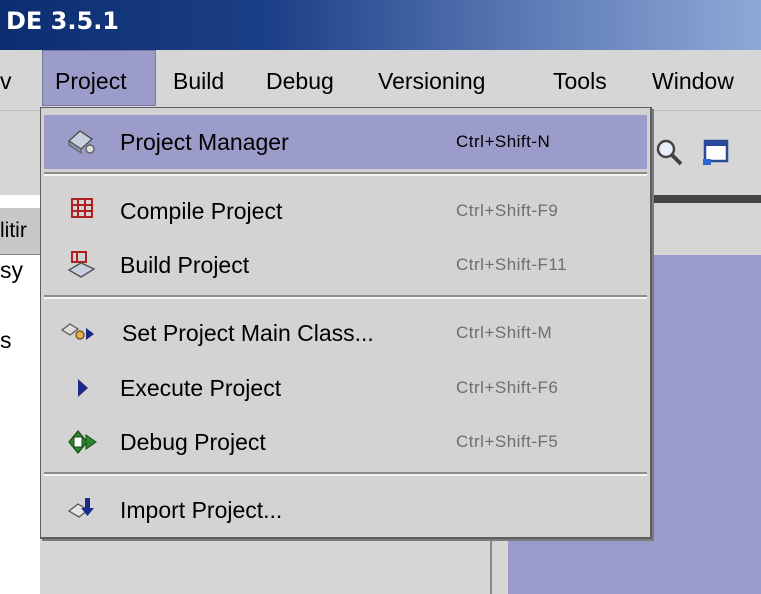  I want to click on compile-project-icon, so click(82, 208).